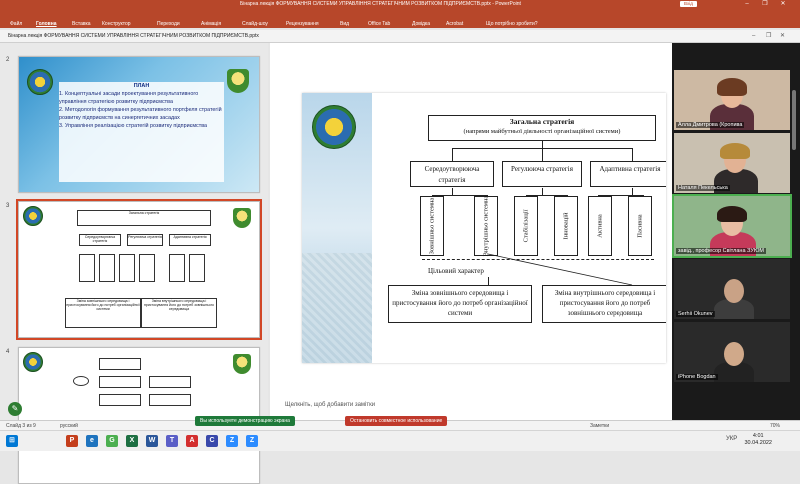 The width and height of the screenshot is (800, 484). What do you see at coordinates (212, 441) in the screenshot?
I see `calculator-icon: C` at bounding box center [212, 441].